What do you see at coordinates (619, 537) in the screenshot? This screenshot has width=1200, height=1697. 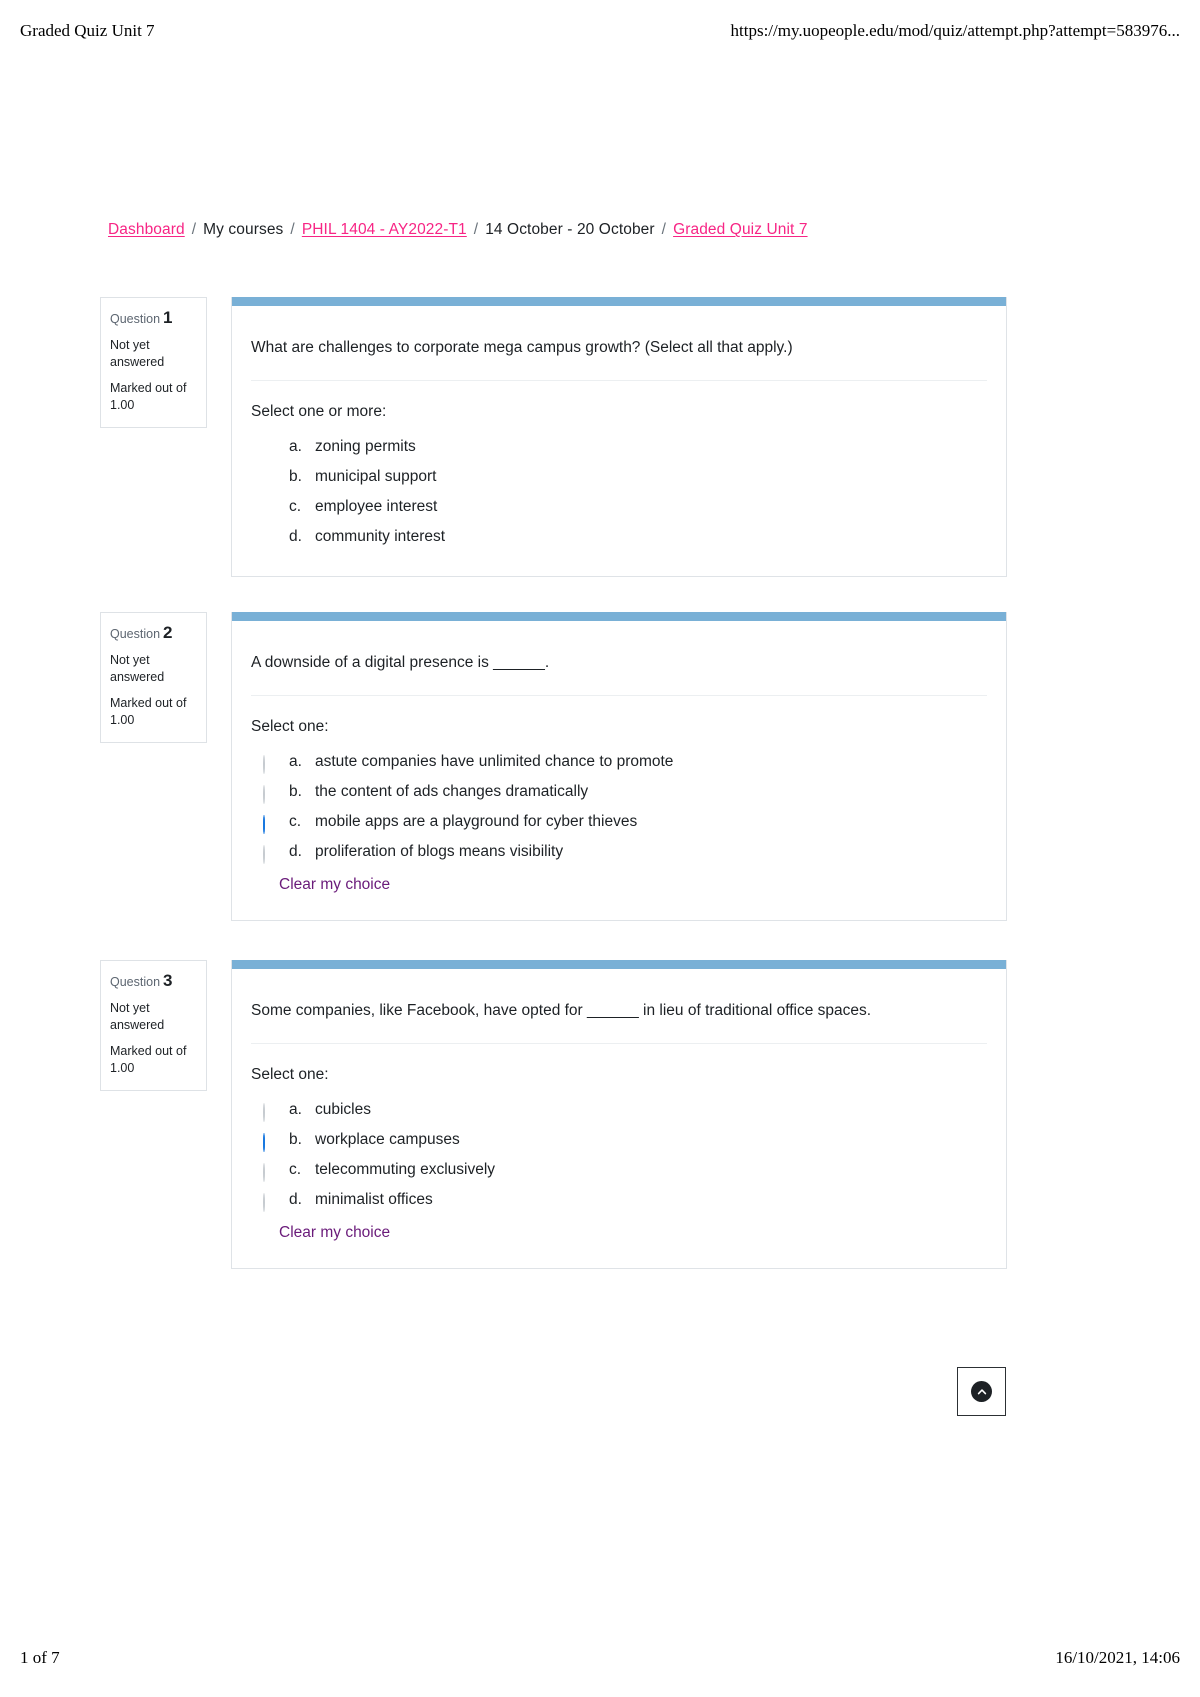 I see `answer-option-d: d. community interest` at bounding box center [619, 537].